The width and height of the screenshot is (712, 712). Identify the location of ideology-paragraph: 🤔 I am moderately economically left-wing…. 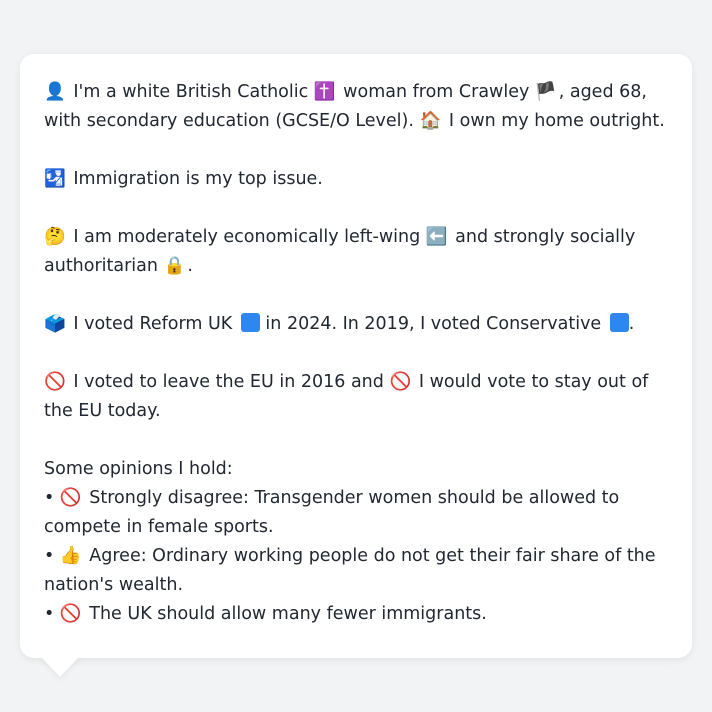
(356, 252).